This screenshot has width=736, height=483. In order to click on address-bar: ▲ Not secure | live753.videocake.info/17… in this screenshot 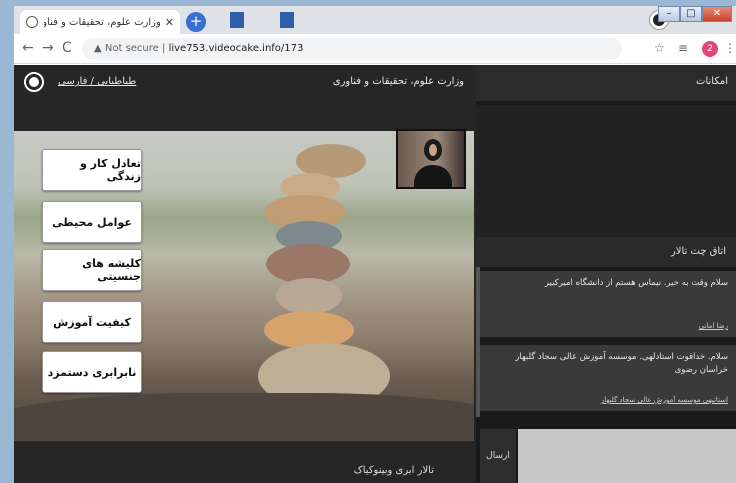, I will do `click(352, 49)`.